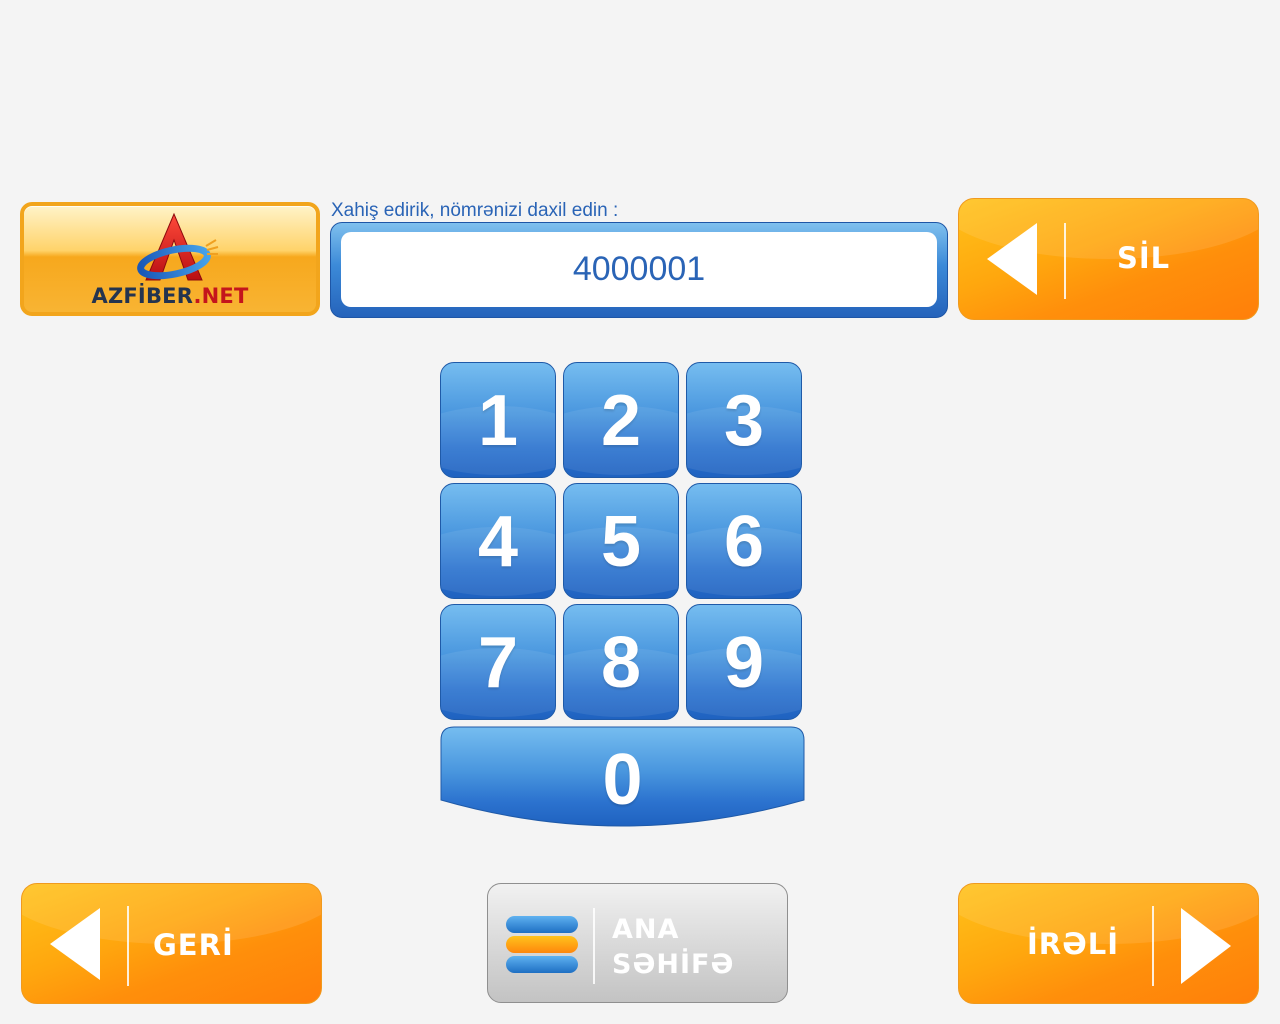 The width and height of the screenshot is (1280, 1024). Describe the element at coordinates (170, 296) in the screenshot. I see `logo-text: AZFİBER.NET` at that location.